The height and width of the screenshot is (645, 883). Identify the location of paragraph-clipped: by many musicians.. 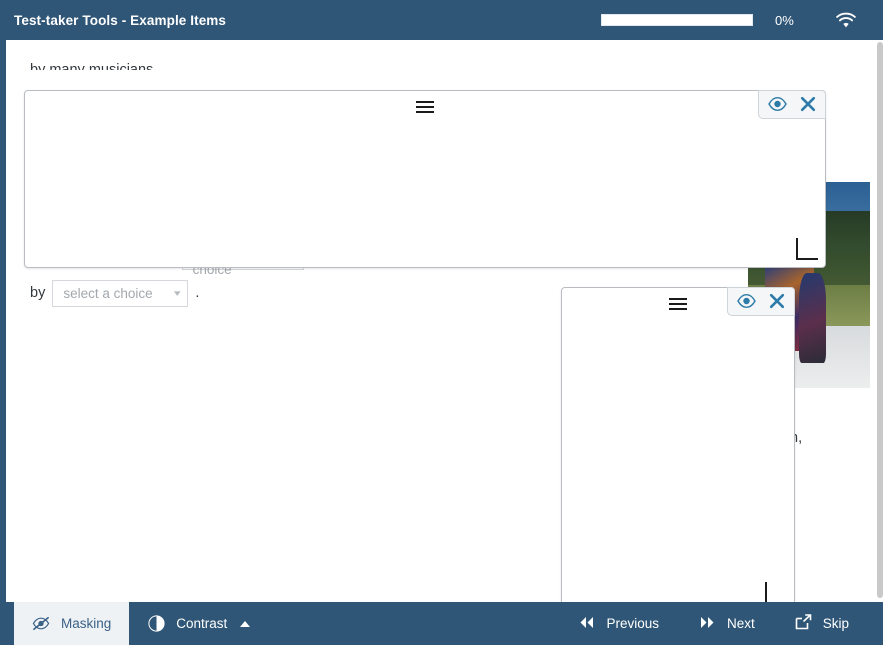
(94, 66).